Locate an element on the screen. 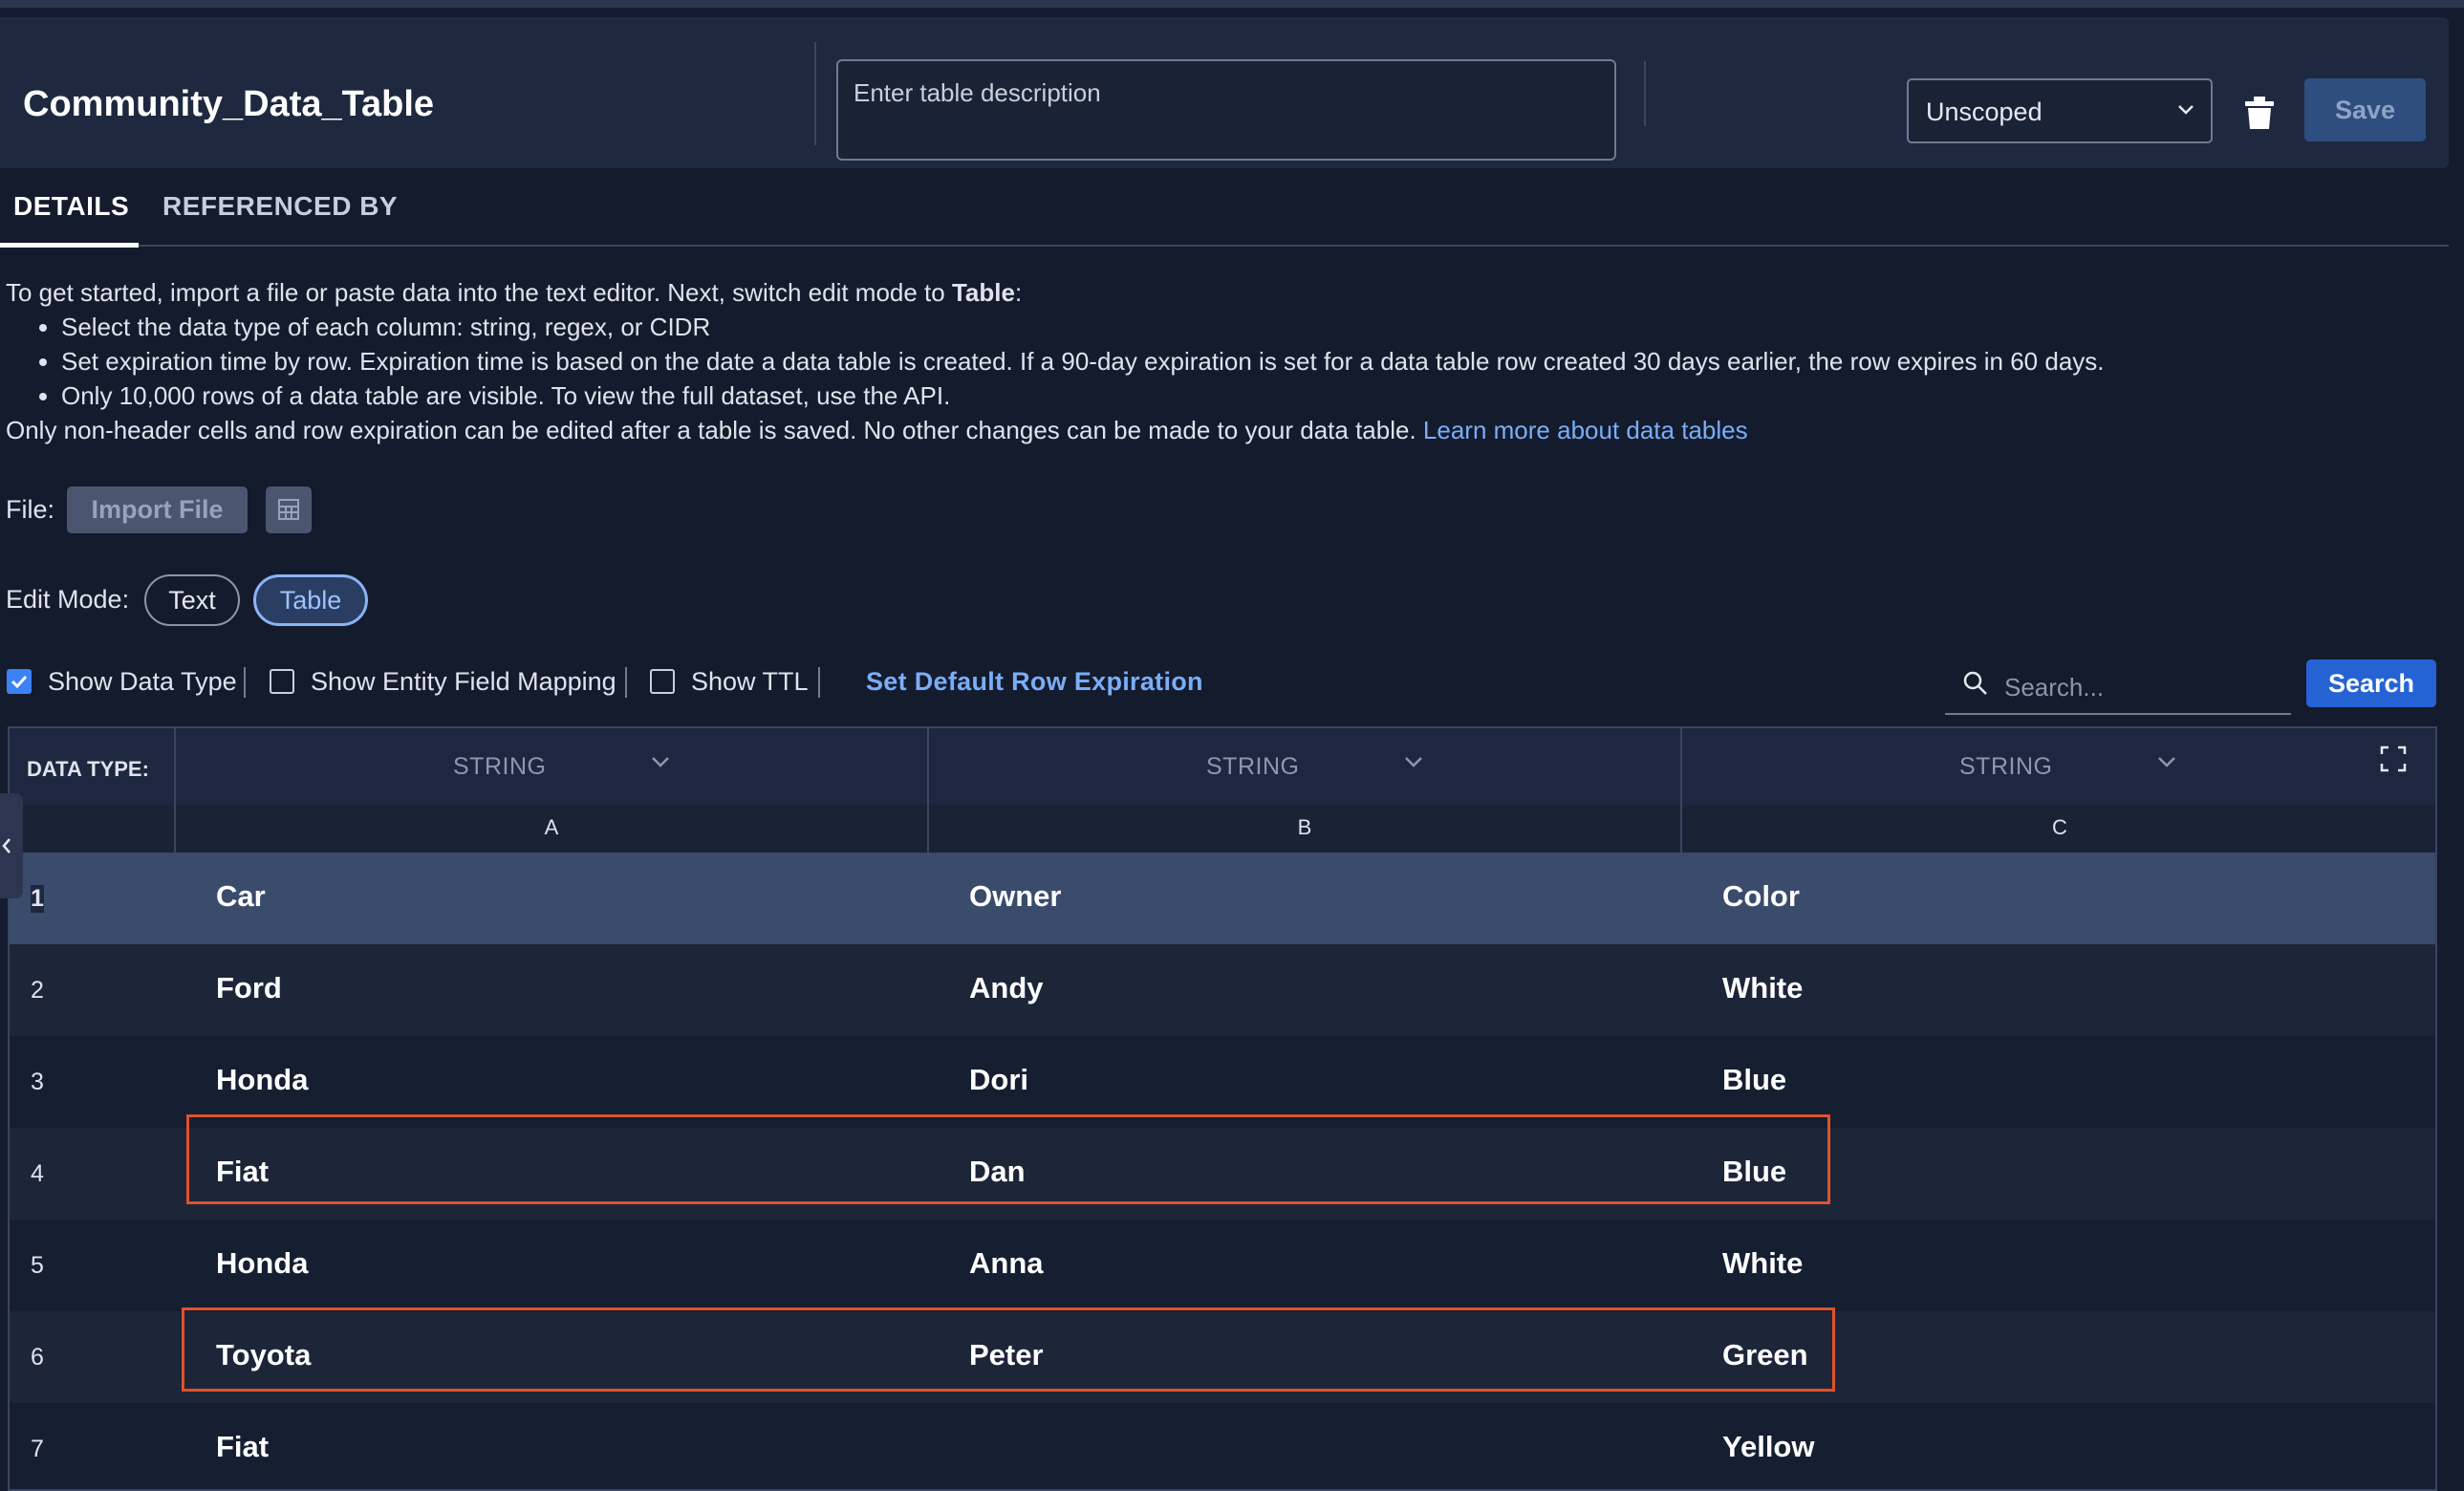  paste-data-button is located at coordinates (289, 510).